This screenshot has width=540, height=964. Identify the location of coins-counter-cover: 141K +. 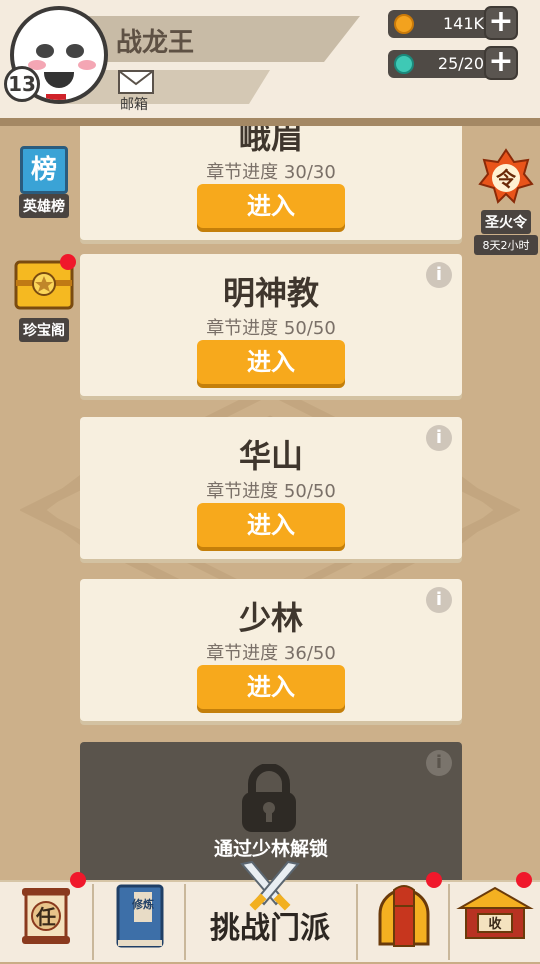
(454, 24).